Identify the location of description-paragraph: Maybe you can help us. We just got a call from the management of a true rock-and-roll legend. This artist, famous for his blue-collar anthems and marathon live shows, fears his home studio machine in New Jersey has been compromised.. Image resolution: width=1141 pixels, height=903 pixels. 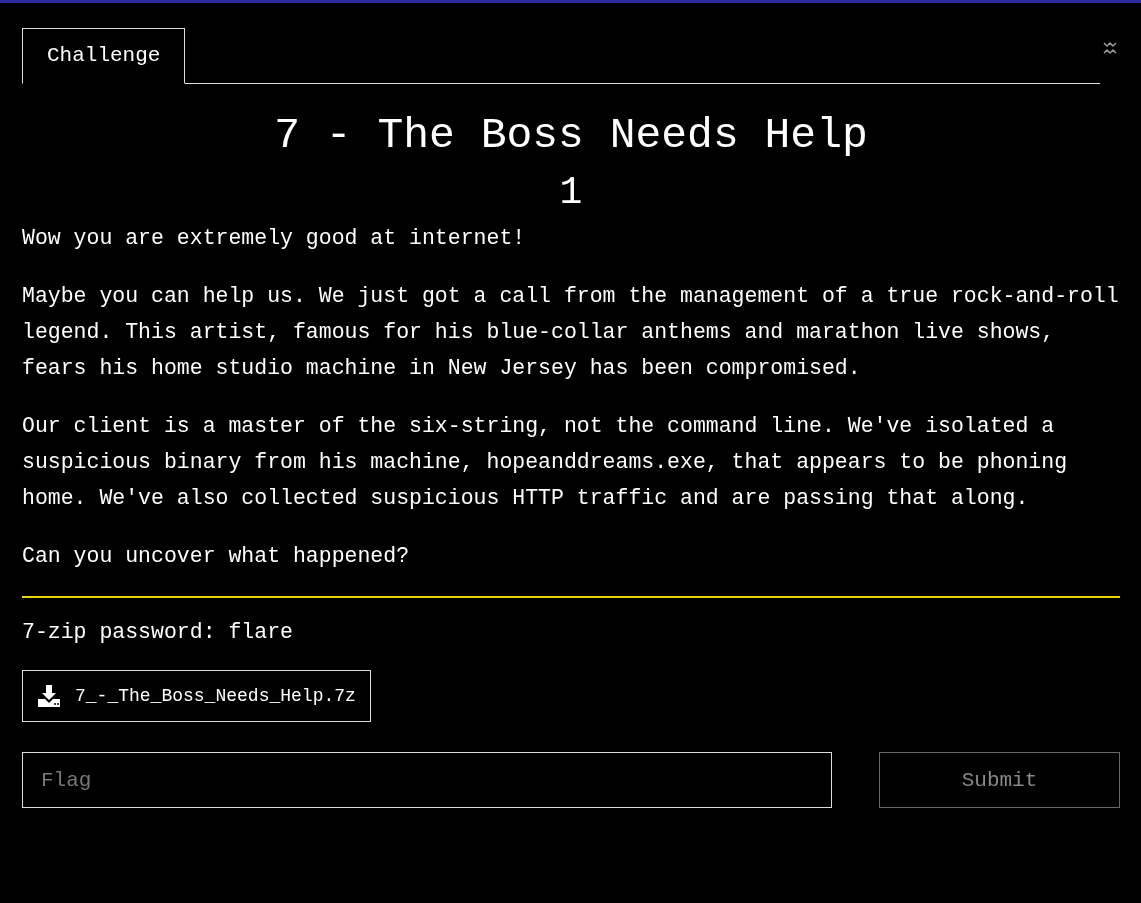
(571, 332).